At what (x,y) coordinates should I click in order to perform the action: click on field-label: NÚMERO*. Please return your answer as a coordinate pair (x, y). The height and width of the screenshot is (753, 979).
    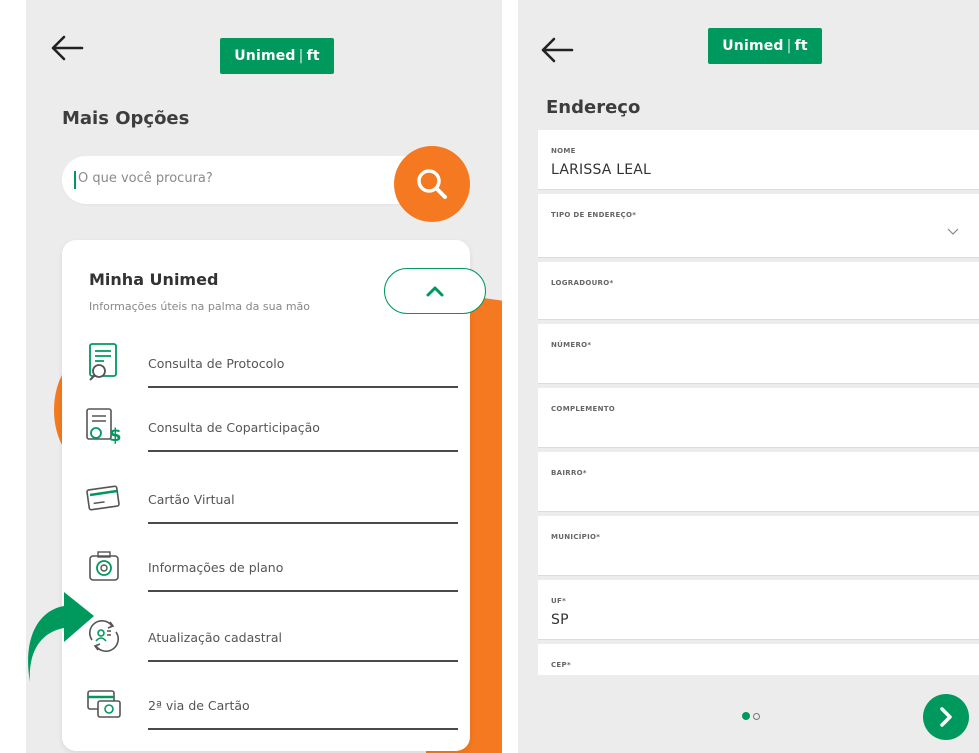
    Looking at the image, I should click on (571, 345).